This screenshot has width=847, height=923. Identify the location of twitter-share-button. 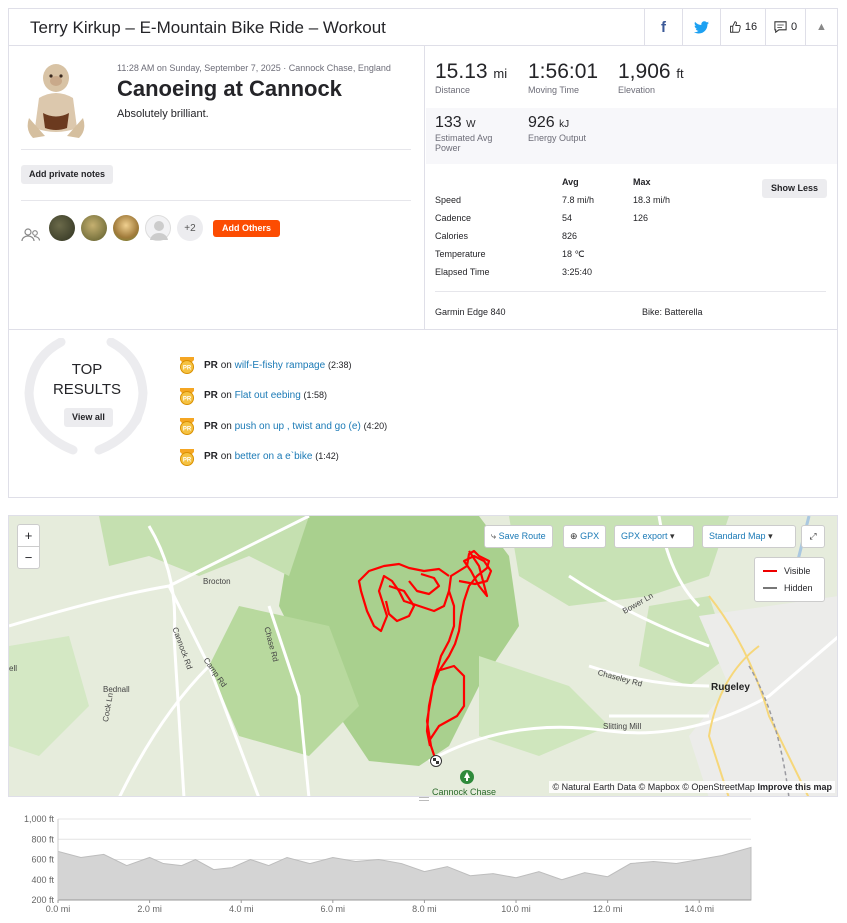
(701, 27).